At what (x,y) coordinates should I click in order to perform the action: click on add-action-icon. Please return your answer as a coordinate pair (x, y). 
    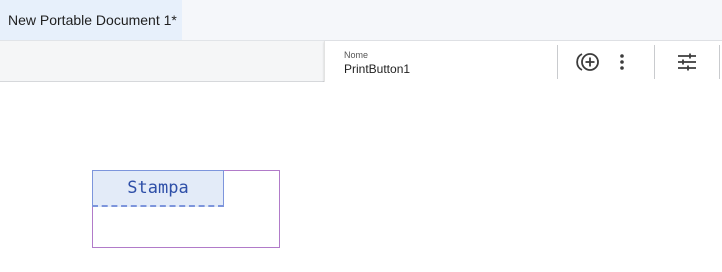
    Looking at the image, I should click on (589, 62).